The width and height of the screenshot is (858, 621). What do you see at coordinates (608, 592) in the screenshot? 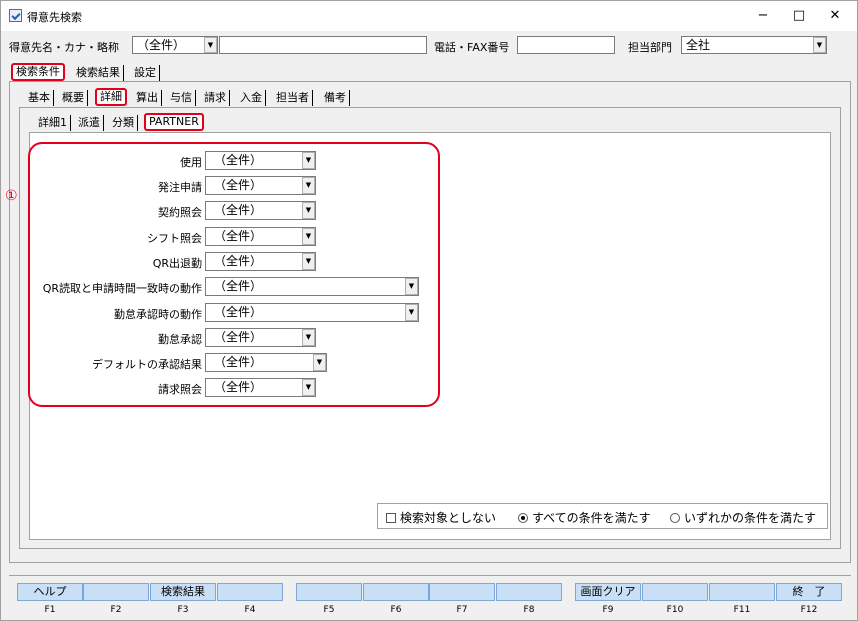
I see `f9-clear-screen-button: 画面クリア` at bounding box center [608, 592].